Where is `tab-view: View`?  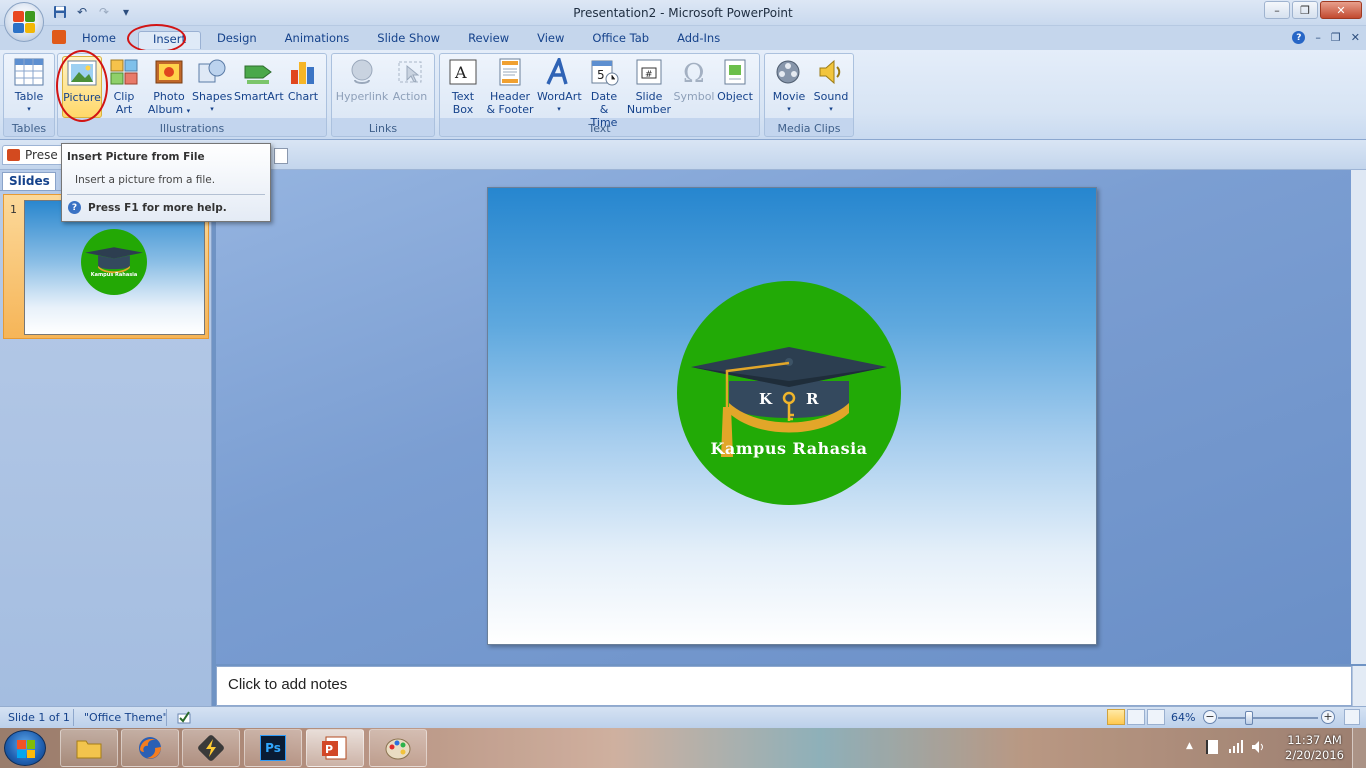 tab-view: View is located at coordinates (550, 40).